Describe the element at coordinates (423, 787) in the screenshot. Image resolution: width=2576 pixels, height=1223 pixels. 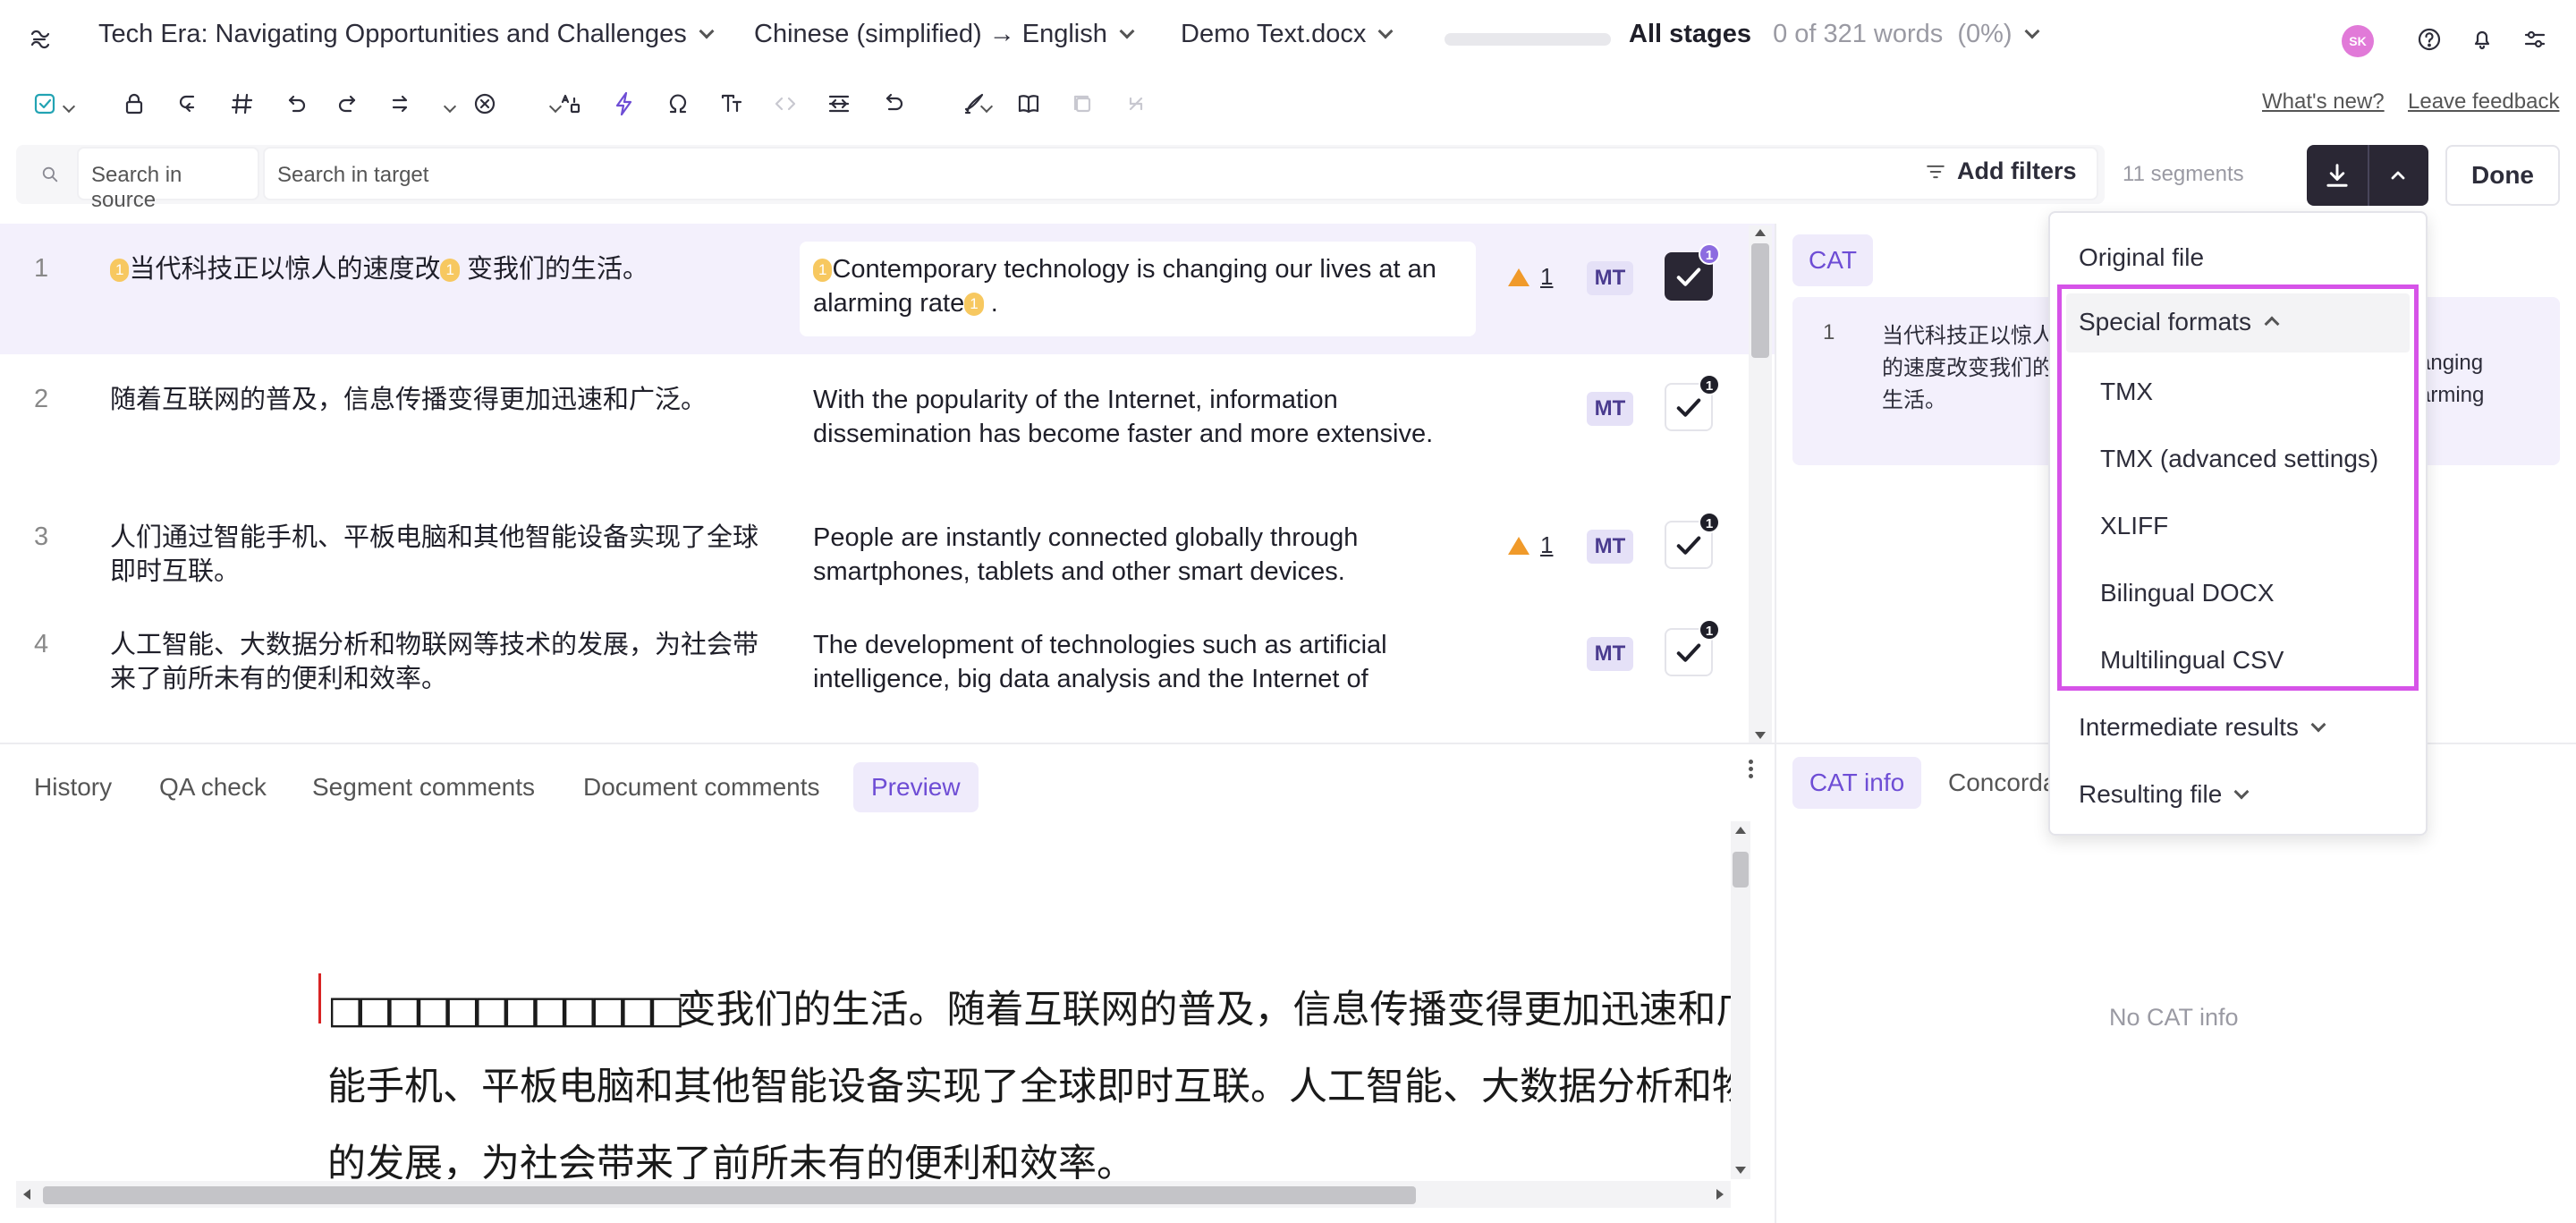
I see `tab-segment-comments: Segment comments` at that location.